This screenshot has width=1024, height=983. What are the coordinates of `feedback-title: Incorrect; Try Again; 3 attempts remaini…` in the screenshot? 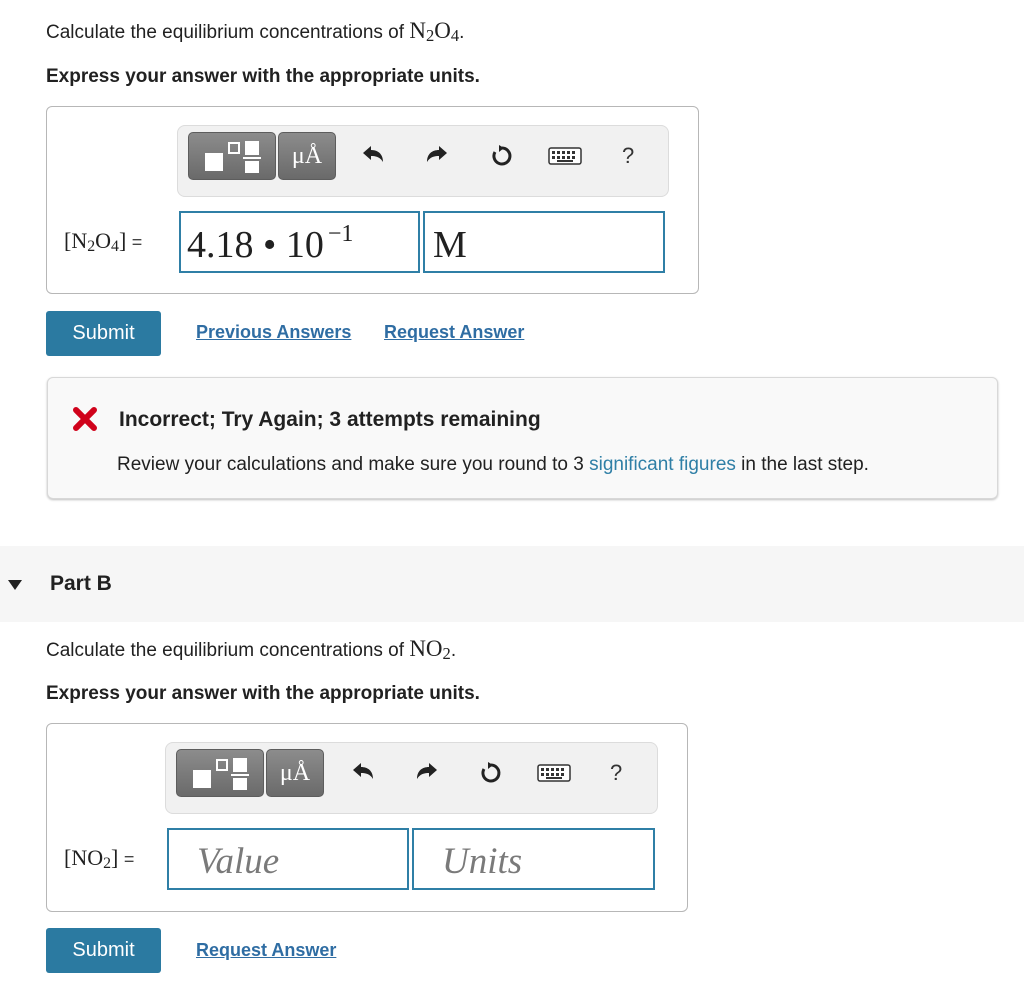 It's located at (330, 419).